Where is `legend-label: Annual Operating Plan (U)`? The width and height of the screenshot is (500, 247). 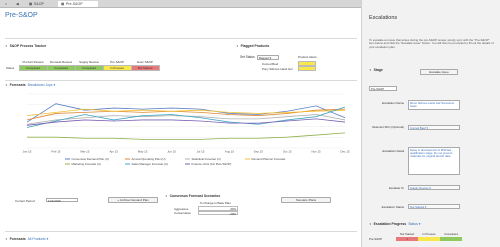
legend-label: Annual Operating Plan (U) is located at coordinates (149, 159).